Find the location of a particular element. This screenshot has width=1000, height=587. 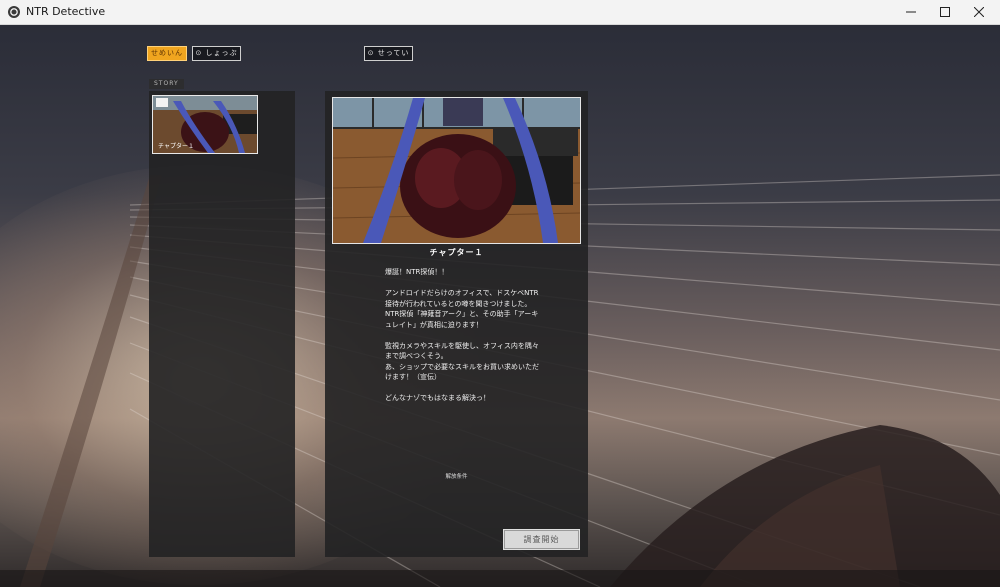

minimize-button is located at coordinates (911, 12).